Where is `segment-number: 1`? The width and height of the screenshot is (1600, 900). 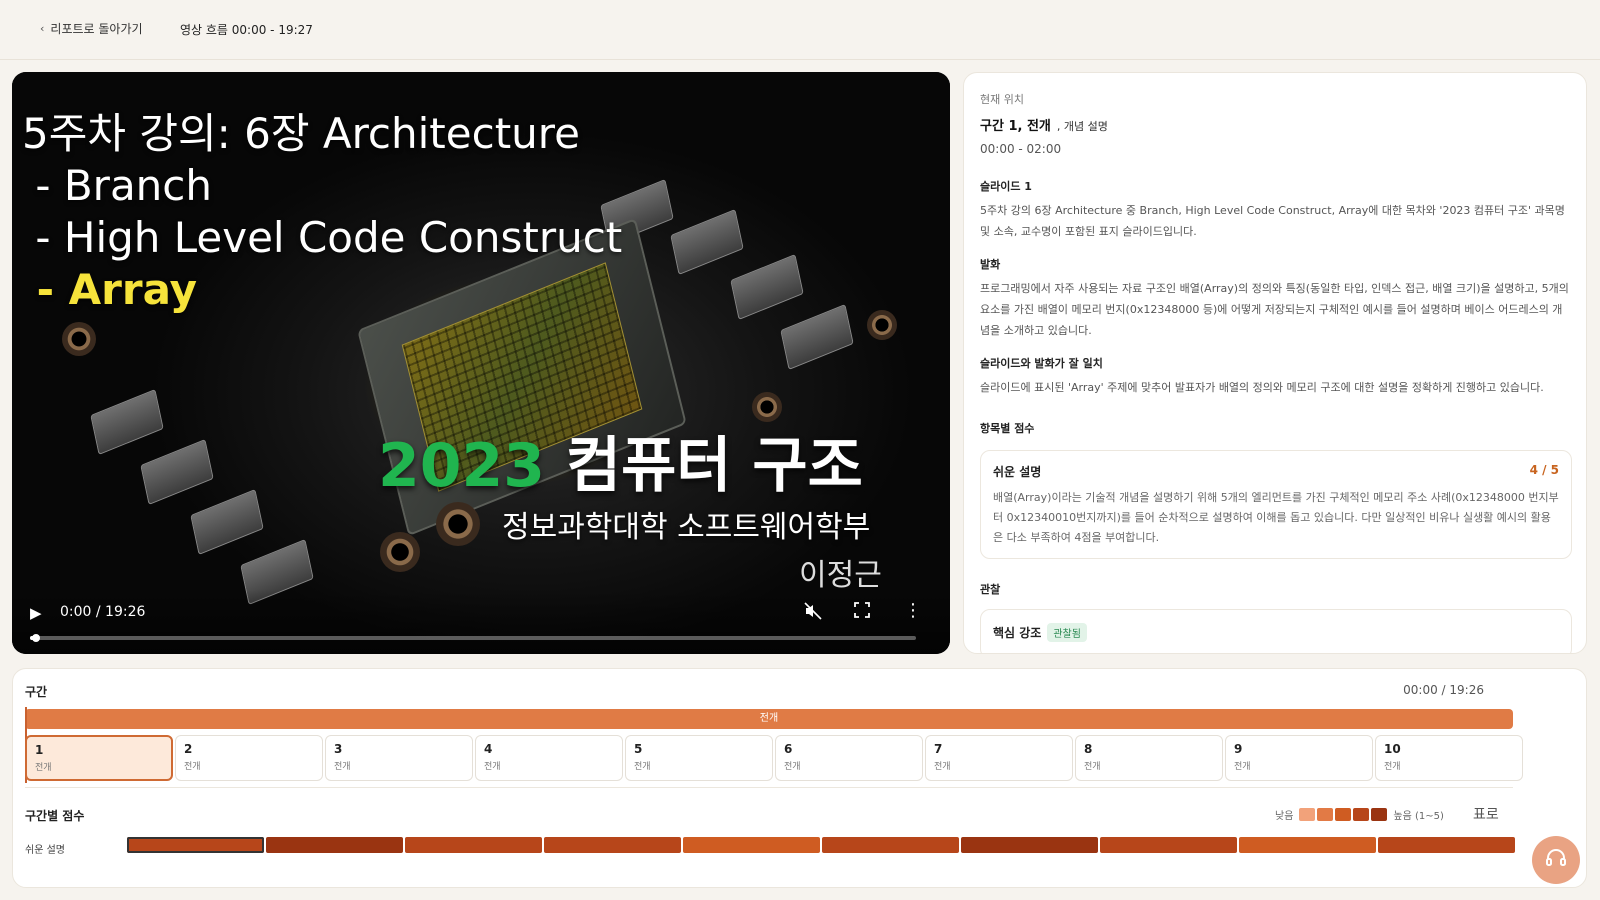
segment-number: 1 is located at coordinates (39, 750).